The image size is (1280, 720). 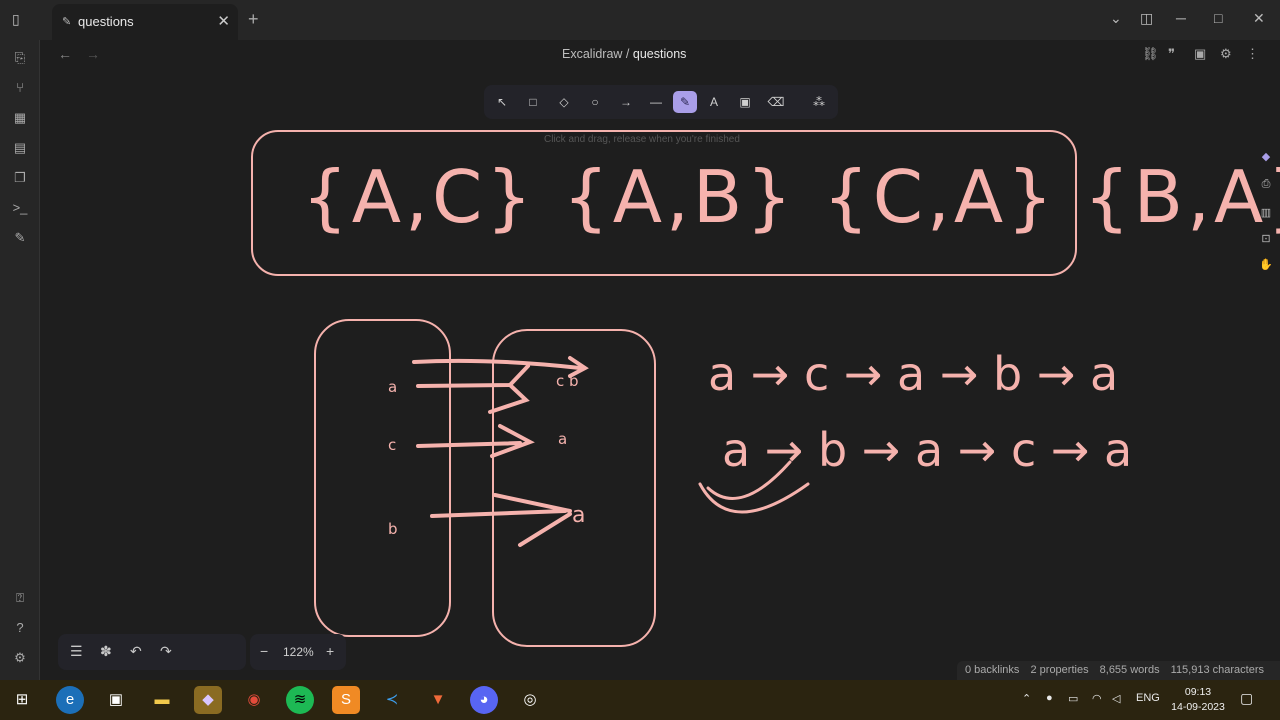 I want to click on chrome-icon: ◉, so click(x=254, y=700).